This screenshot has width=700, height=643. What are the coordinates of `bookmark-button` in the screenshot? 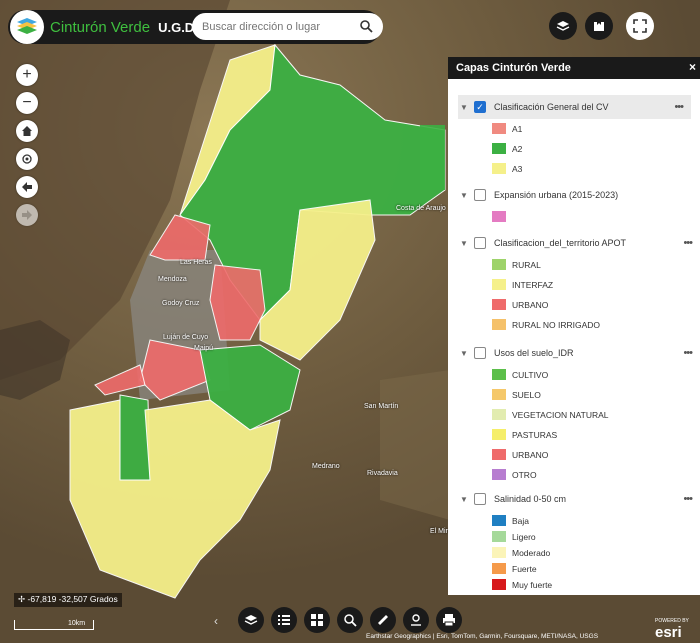 It's located at (599, 26).